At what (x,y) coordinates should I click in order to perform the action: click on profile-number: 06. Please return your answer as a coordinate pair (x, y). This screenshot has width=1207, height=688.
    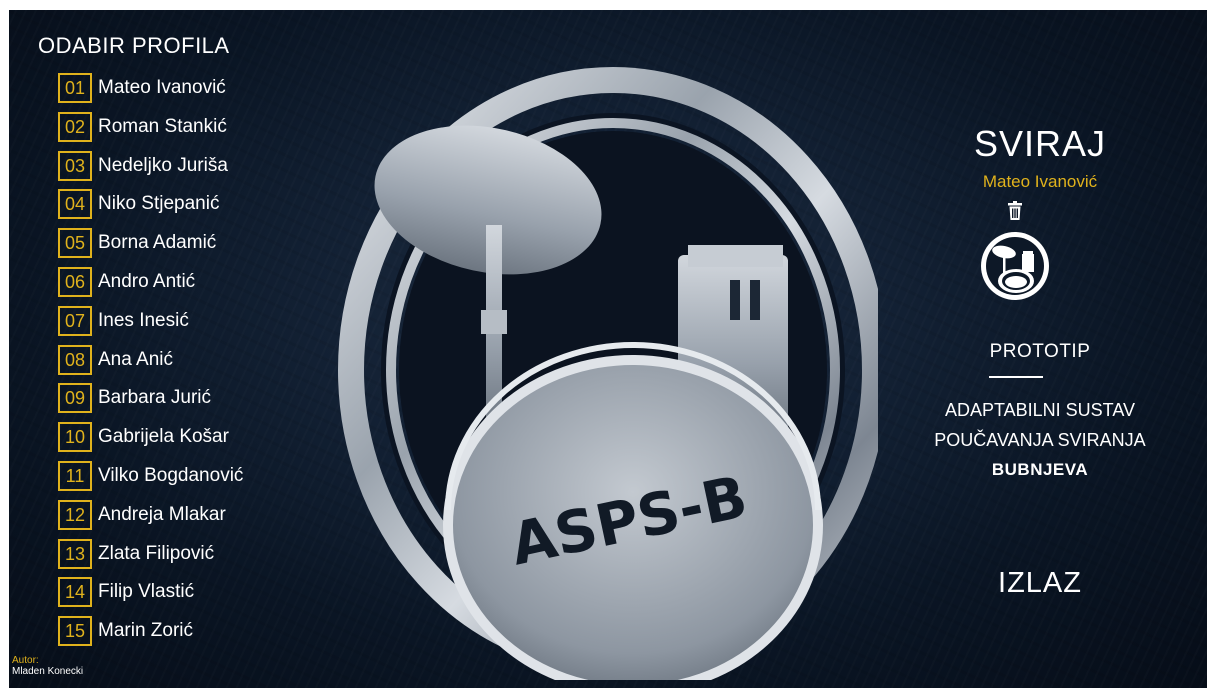
    Looking at the image, I should click on (75, 281).